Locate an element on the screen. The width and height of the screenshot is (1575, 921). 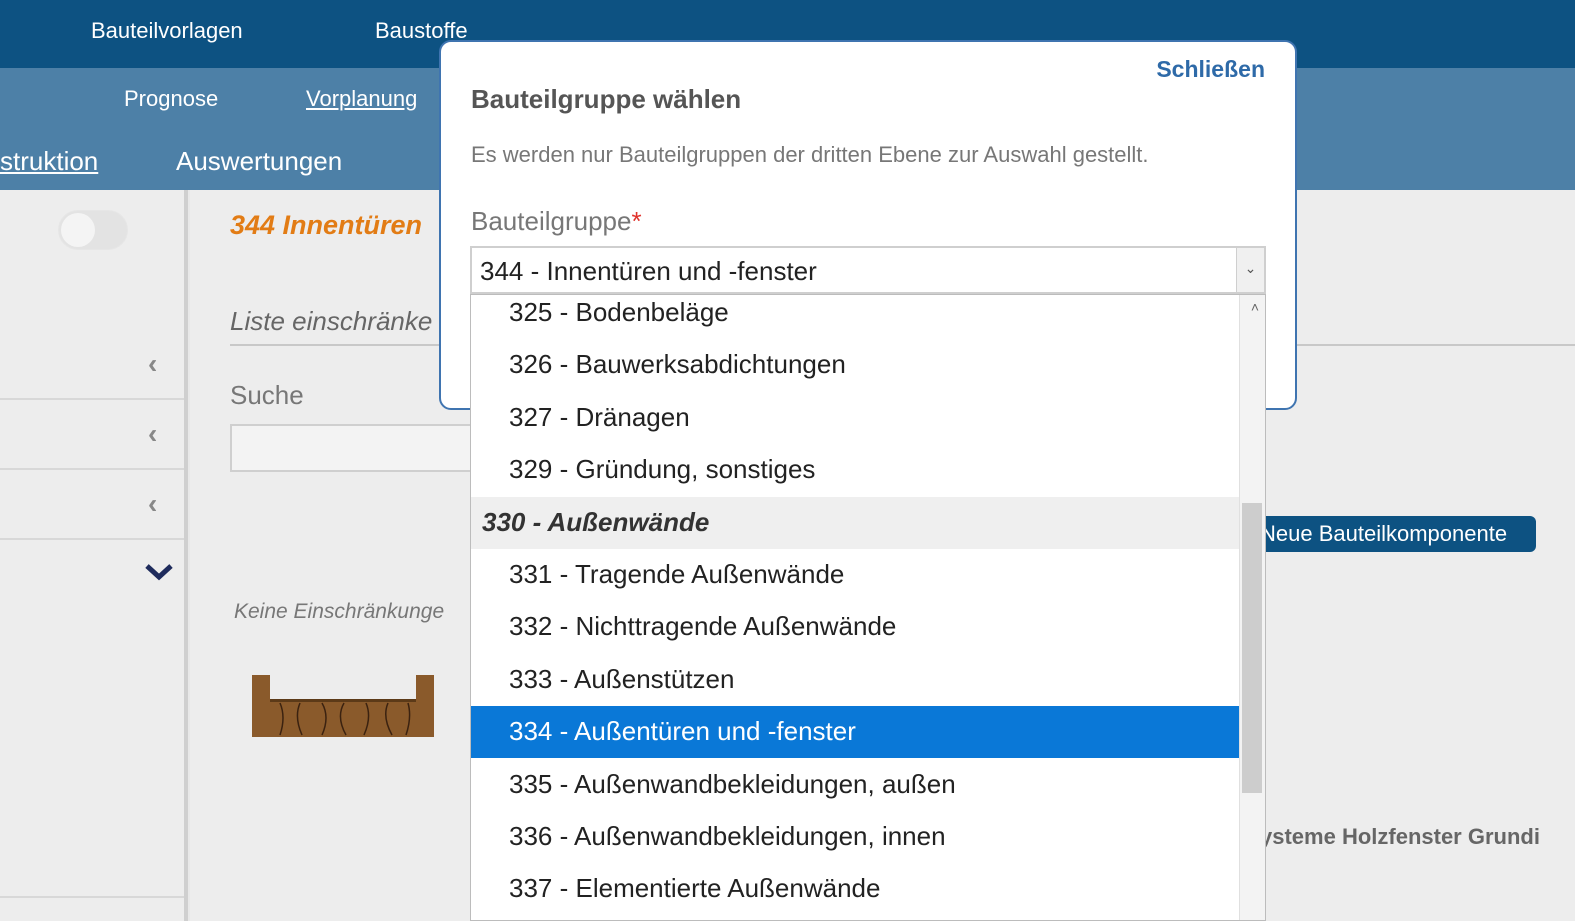
nav-bauteilvorlagen: Bauteilvorlagen is located at coordinates (167, 31).